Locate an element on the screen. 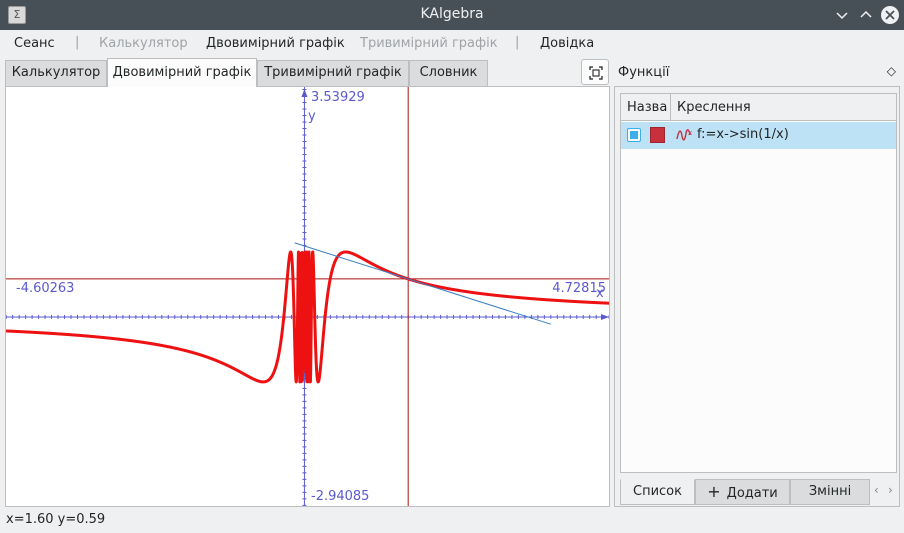  status-coordinates: x=1.60 y=0.59 is located at coordinates (56, 519).